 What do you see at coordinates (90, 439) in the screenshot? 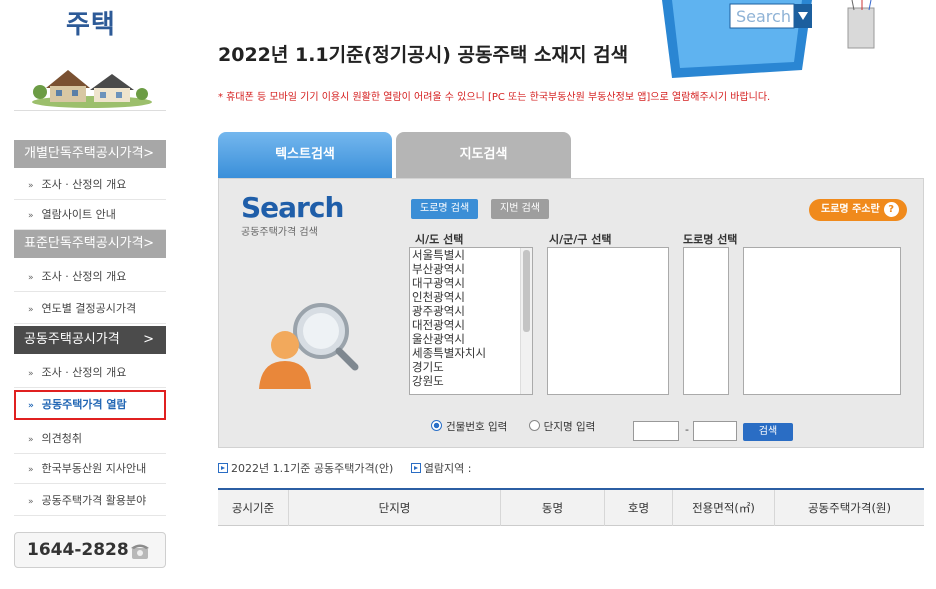
I see `sidebar-item-opinion: » 의견청취` at bounding box center [90, 439].